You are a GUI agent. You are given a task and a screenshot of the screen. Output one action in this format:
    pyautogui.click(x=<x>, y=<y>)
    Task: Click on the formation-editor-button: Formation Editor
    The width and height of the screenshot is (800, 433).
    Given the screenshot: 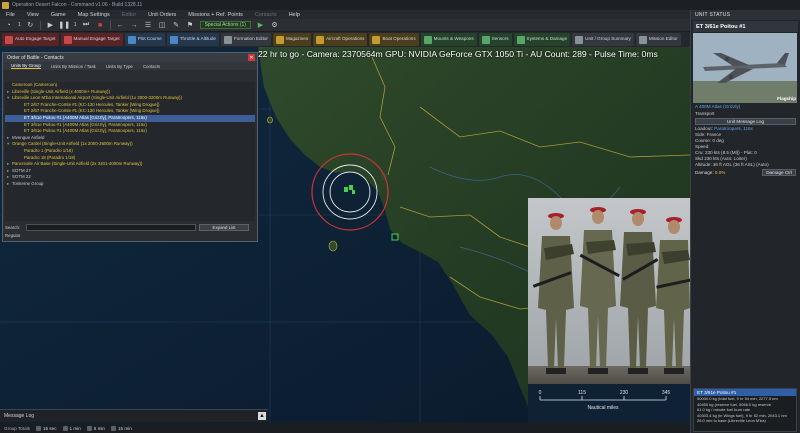 What is the action you would take?
    pyautogui.click(x=245, y=39)
    